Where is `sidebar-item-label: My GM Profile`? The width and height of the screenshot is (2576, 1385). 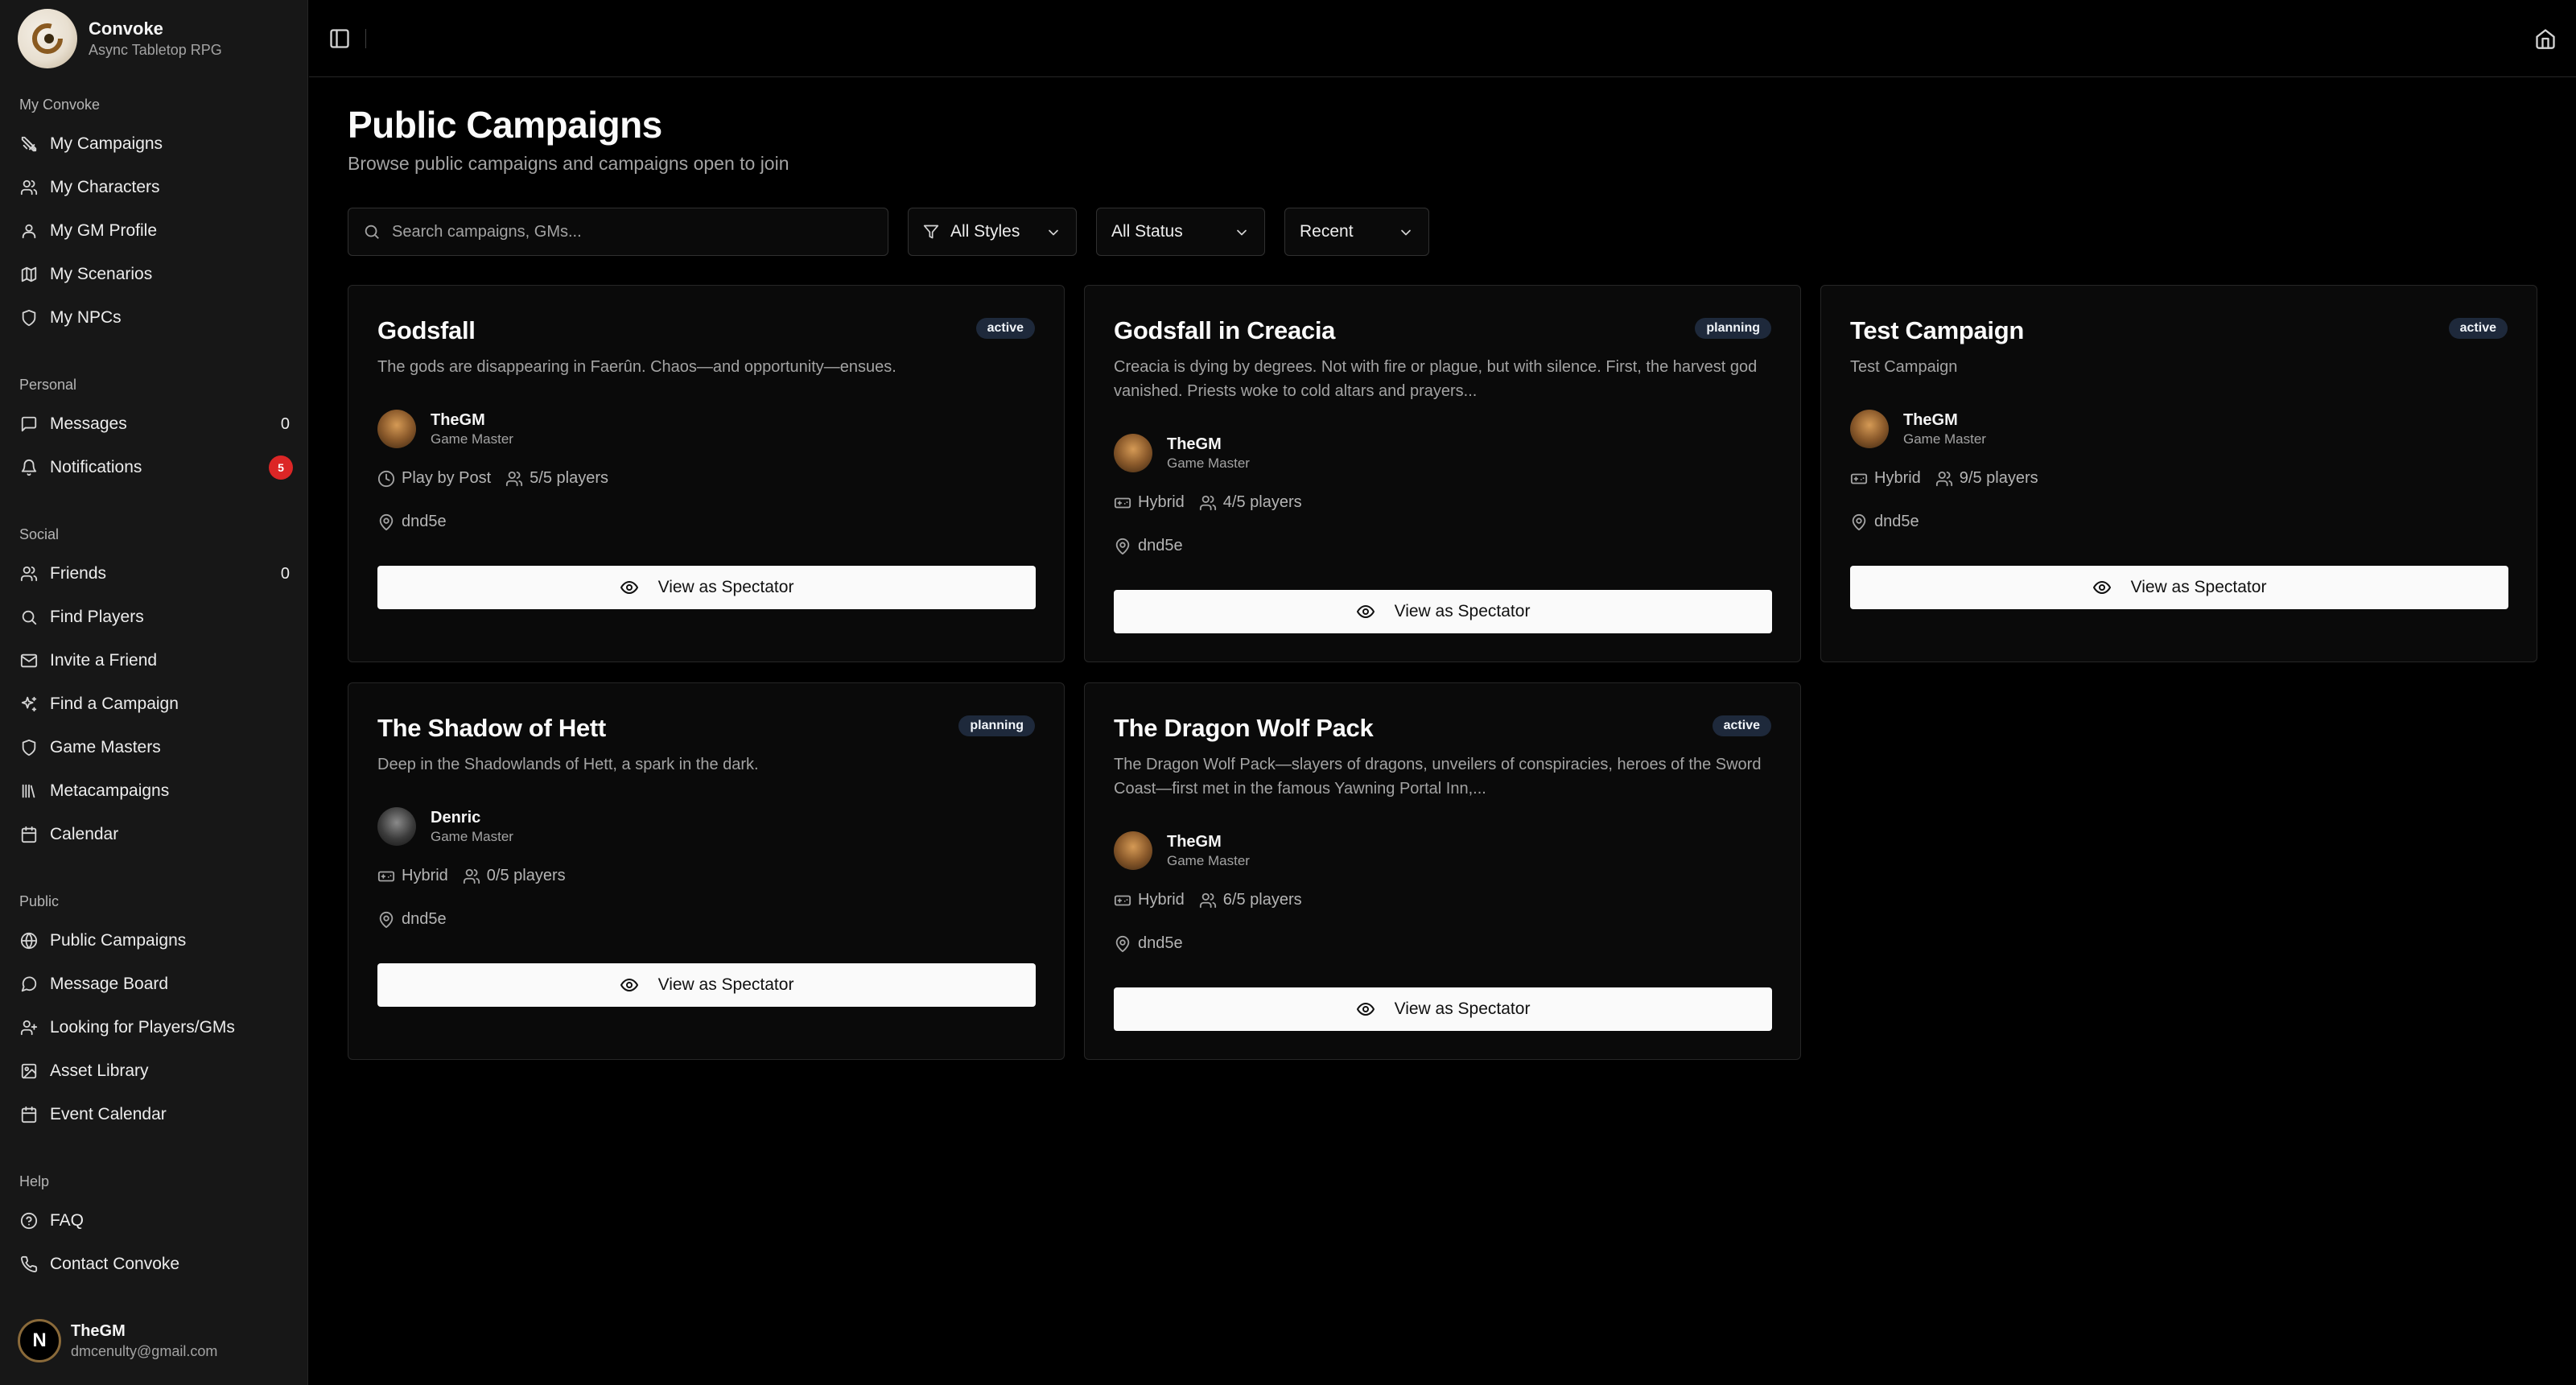 sidebar-item-label: My GM Profile is located at coordinates (104, 230).